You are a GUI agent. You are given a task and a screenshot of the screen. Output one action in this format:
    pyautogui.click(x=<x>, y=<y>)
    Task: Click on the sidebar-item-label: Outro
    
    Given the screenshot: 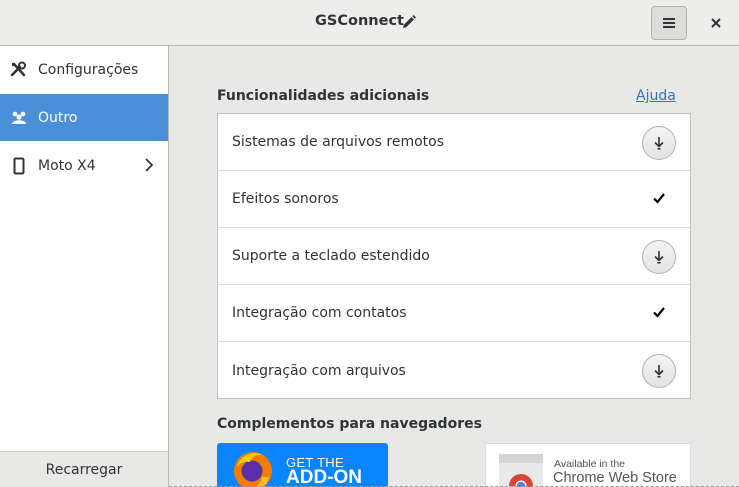 What is the action you would take?
    pyautogui.click(x=58, y=117)
    